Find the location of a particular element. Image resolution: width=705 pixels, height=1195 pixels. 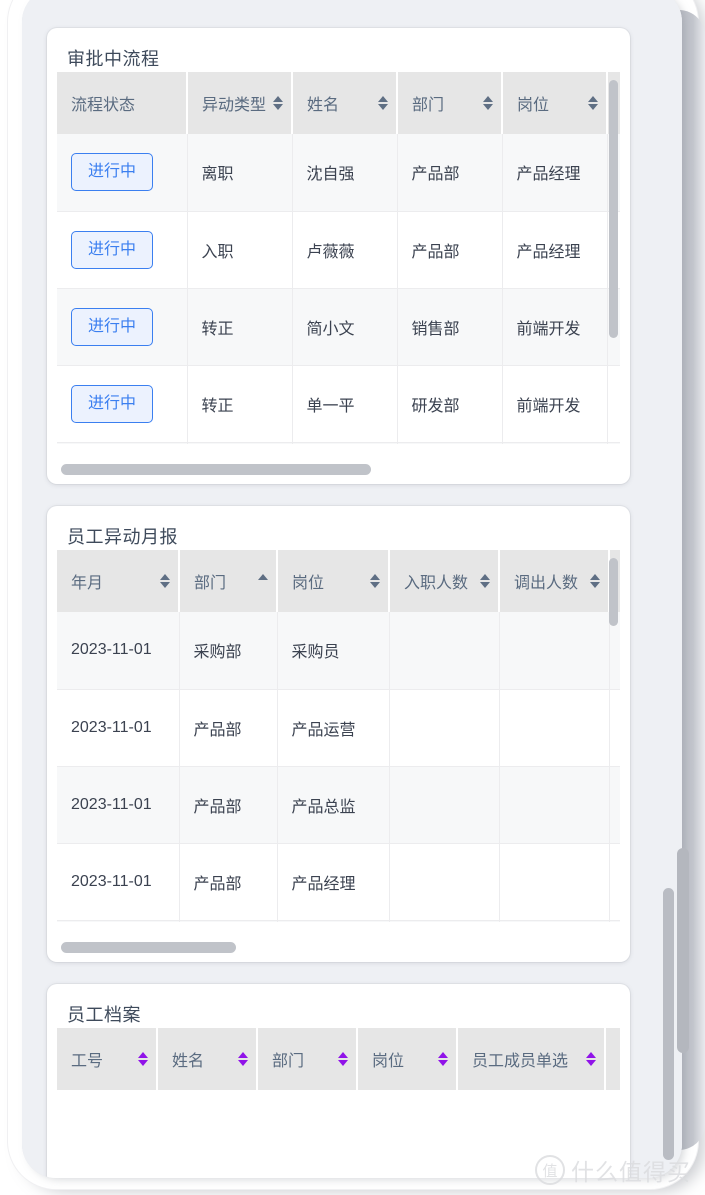

cell-position: 采购员 is located at coordinates (333, 651).